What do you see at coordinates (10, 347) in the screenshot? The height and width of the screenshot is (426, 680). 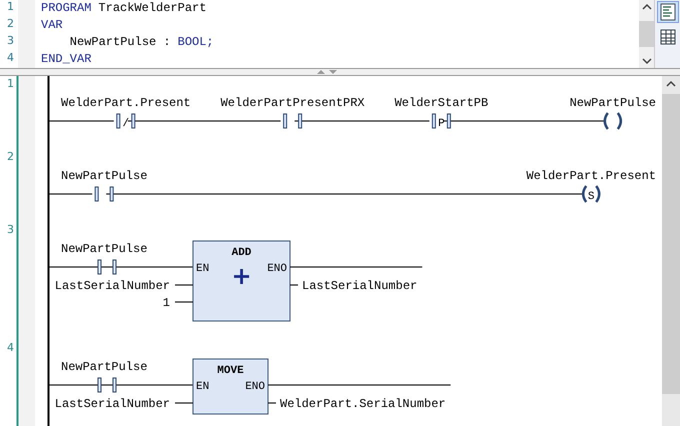 I see `network-number: 4` at bounding box center [10, 347].